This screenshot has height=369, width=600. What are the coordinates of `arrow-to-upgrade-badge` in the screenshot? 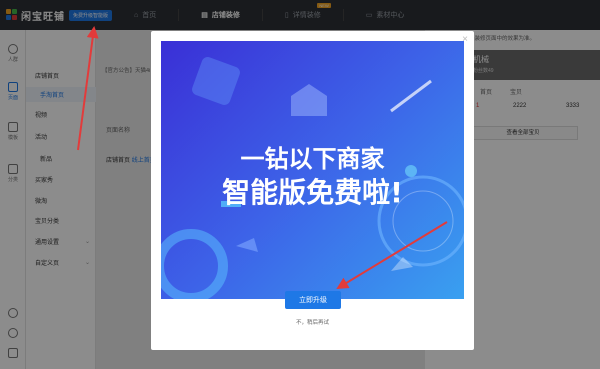 It's located at (88, 88).